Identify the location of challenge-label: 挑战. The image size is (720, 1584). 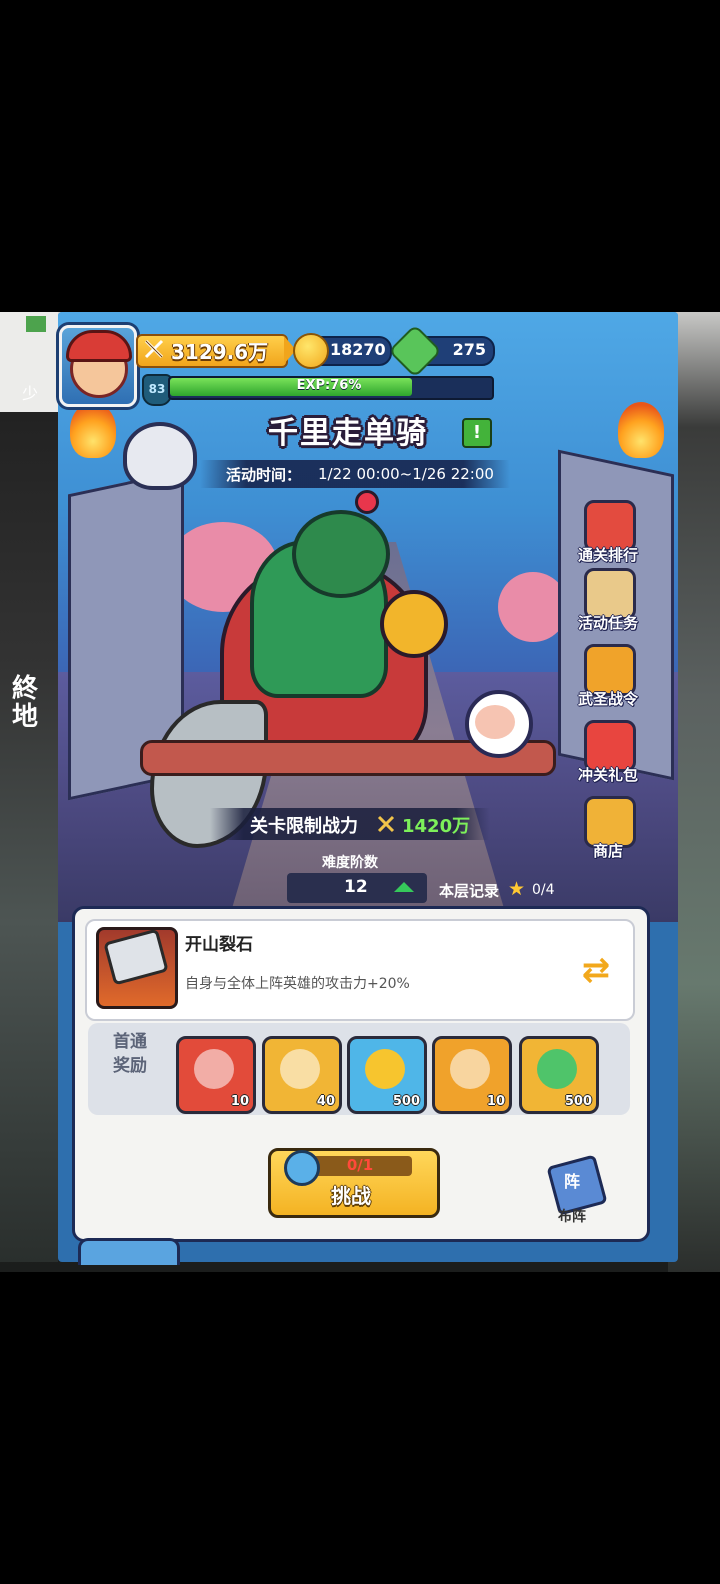
(351, 1196).